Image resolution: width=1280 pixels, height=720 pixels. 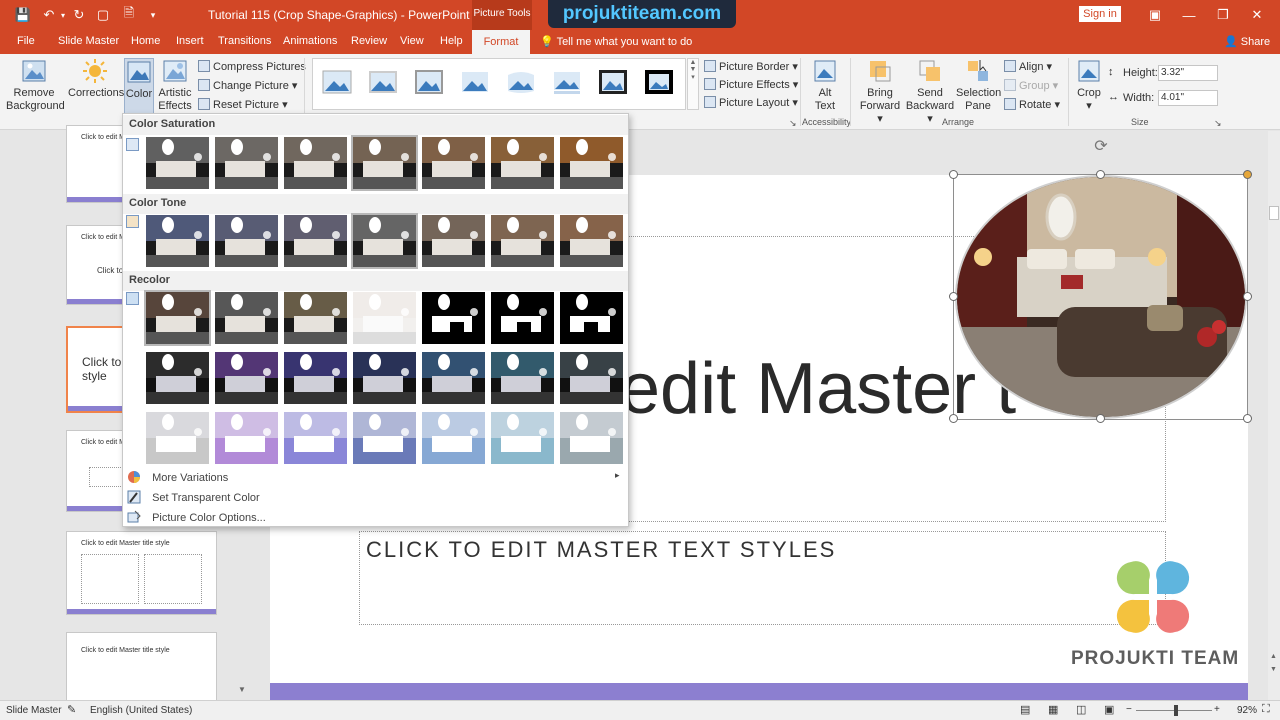 What do you see at coordinates (1217, 709) in the screenshot?
I see `zoom-in-icon: +` at bounding box center [1217, 709].